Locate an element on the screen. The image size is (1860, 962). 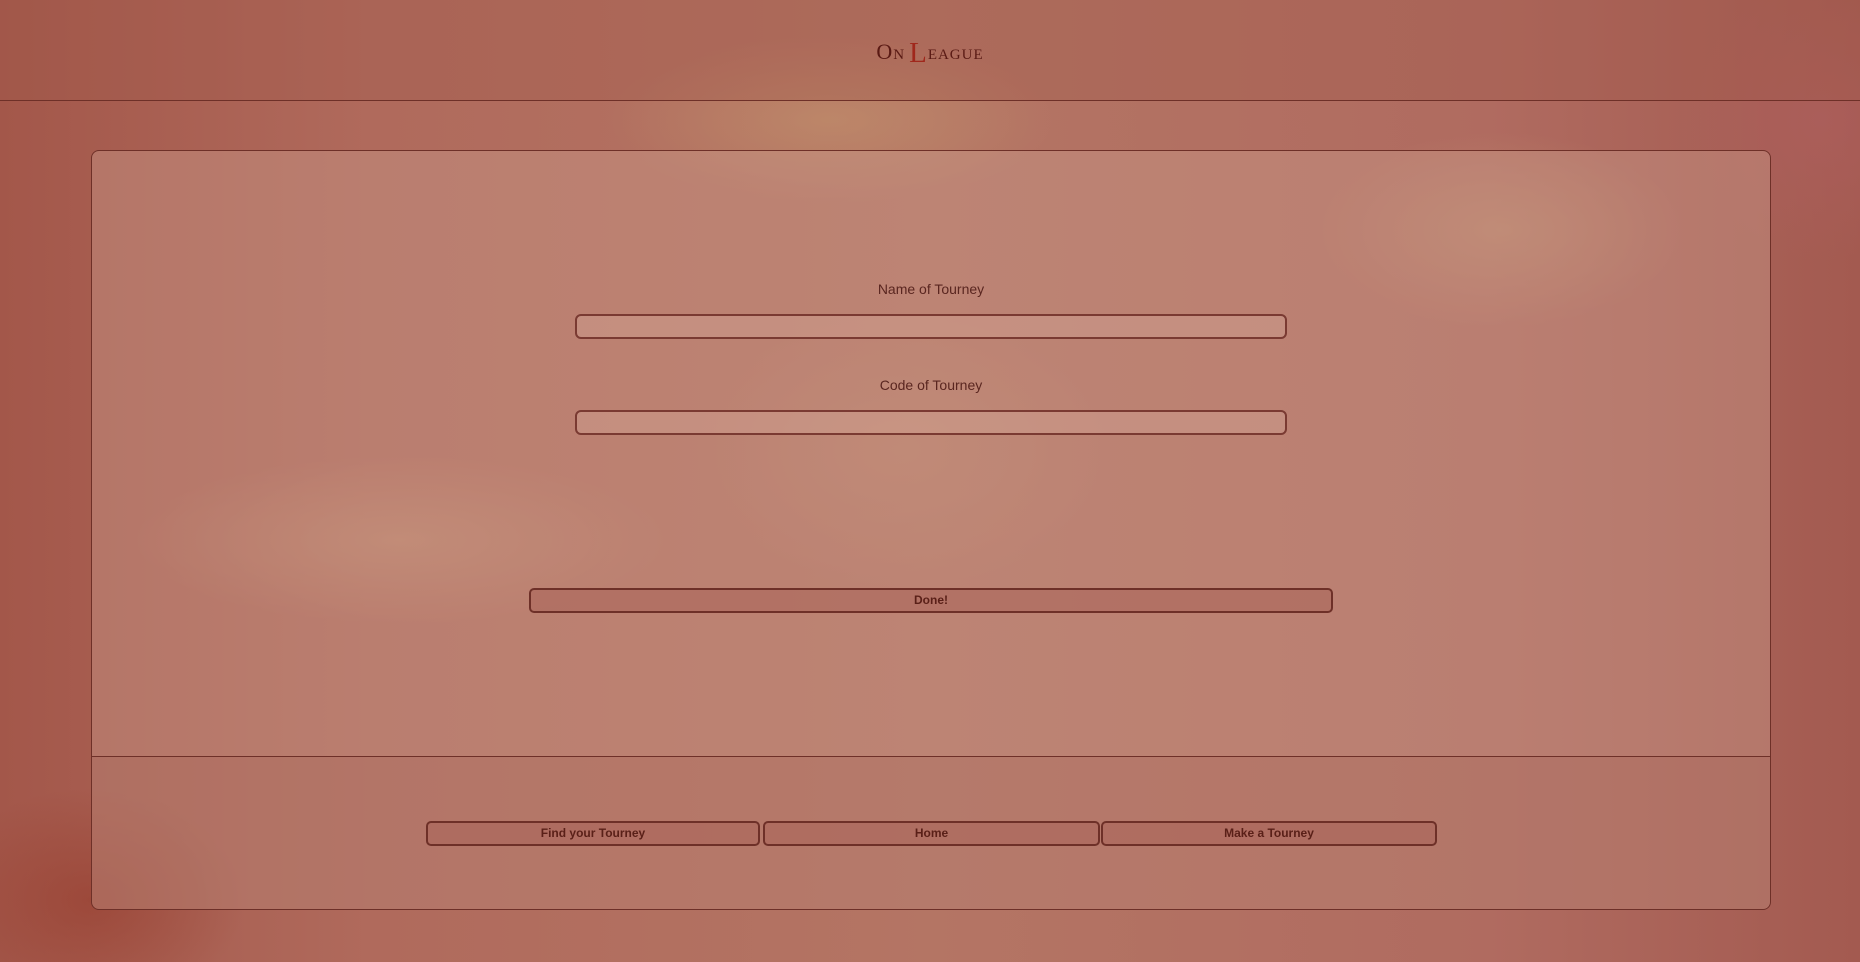
onleague-logo: On League is located at coordinates (930, 51).